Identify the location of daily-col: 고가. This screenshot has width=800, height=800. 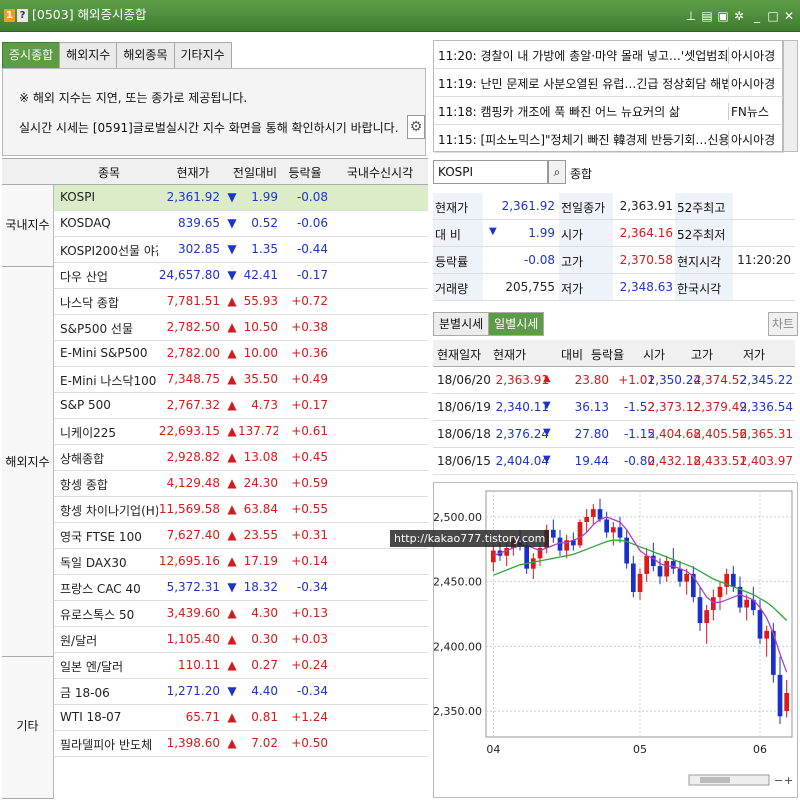
(702, 354).